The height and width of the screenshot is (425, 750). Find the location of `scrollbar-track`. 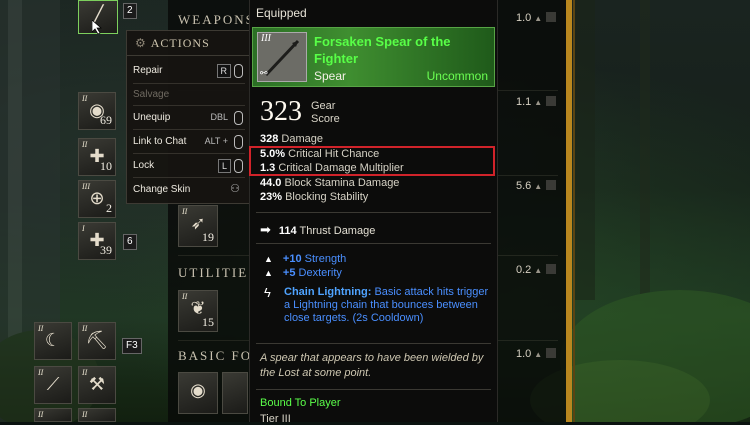

scrollbar-track is located at coordinates (569, 211).